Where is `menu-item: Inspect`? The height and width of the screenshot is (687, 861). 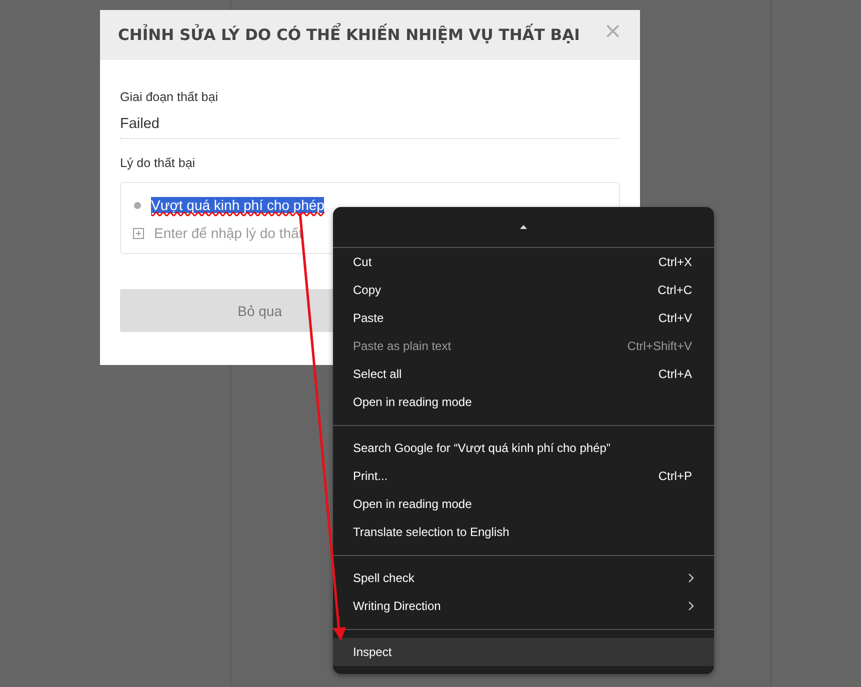 menu-item: Inspect is located at coordinates (523, 652).